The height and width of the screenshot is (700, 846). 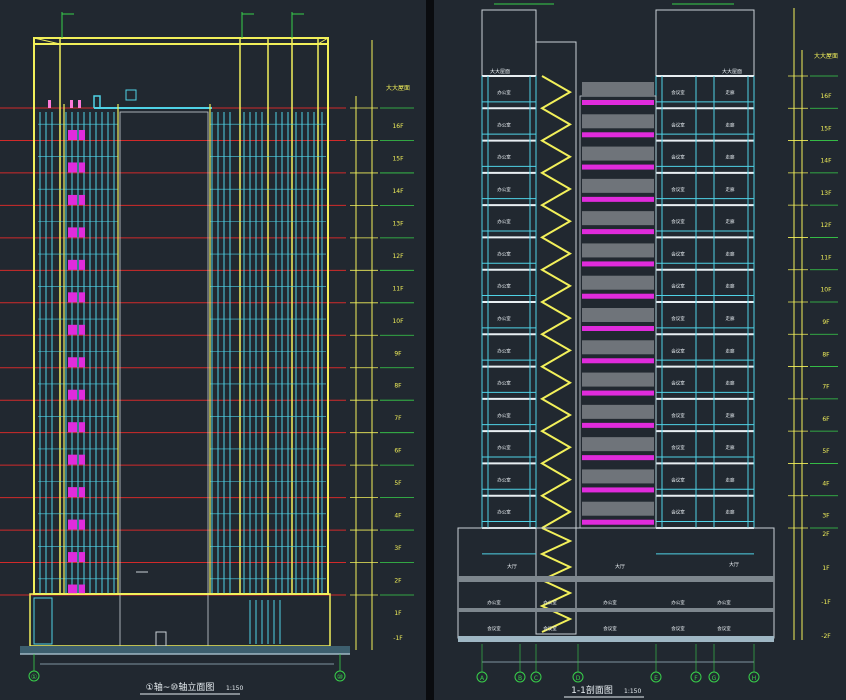 What do you see at coordinates (826, 128) in the screenshot?
I see `floor-level-label: 15F` at bounding box center [826, 128].